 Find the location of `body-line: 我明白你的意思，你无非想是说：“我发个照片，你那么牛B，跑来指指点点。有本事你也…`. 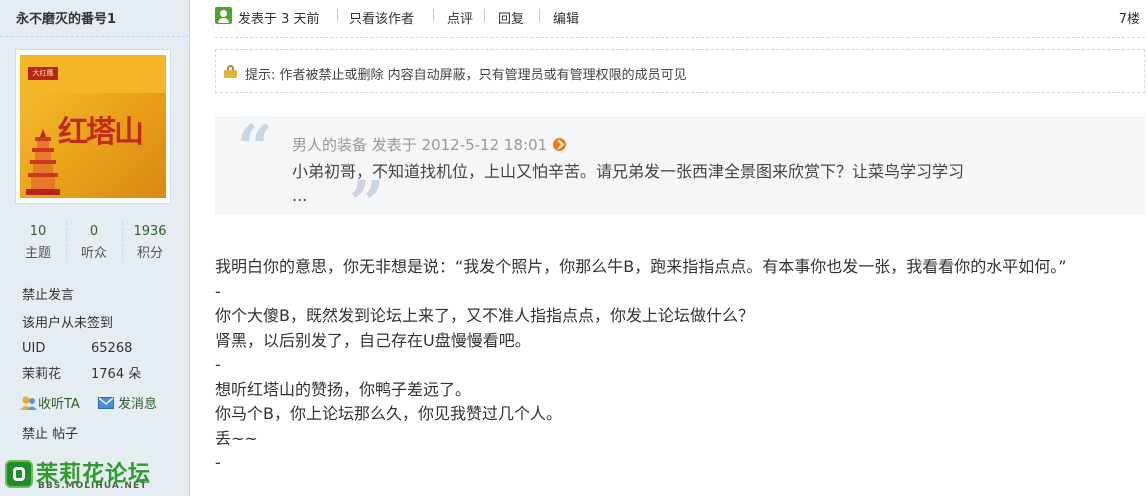

body-line: 我明白你的意思，你无非想是说：“我发个照片，你那么牛B，跑来指指点点。有本事你也… is located at coordinates (641, 266).